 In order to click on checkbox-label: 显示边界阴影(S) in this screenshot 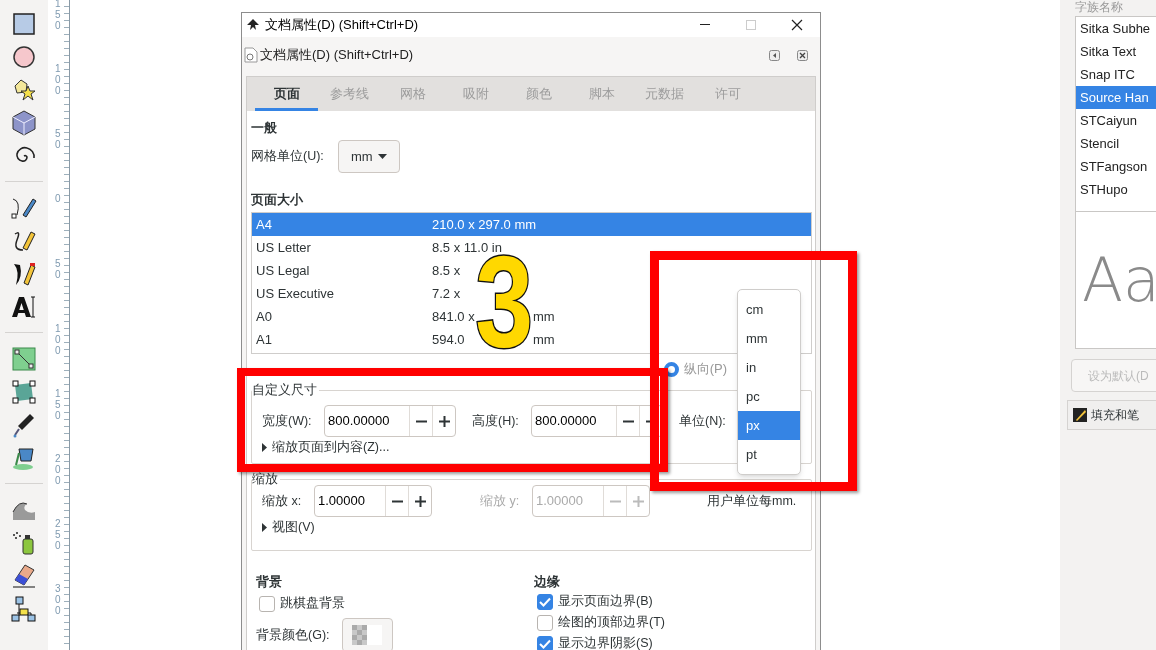, I will do `click(605, 642)`.